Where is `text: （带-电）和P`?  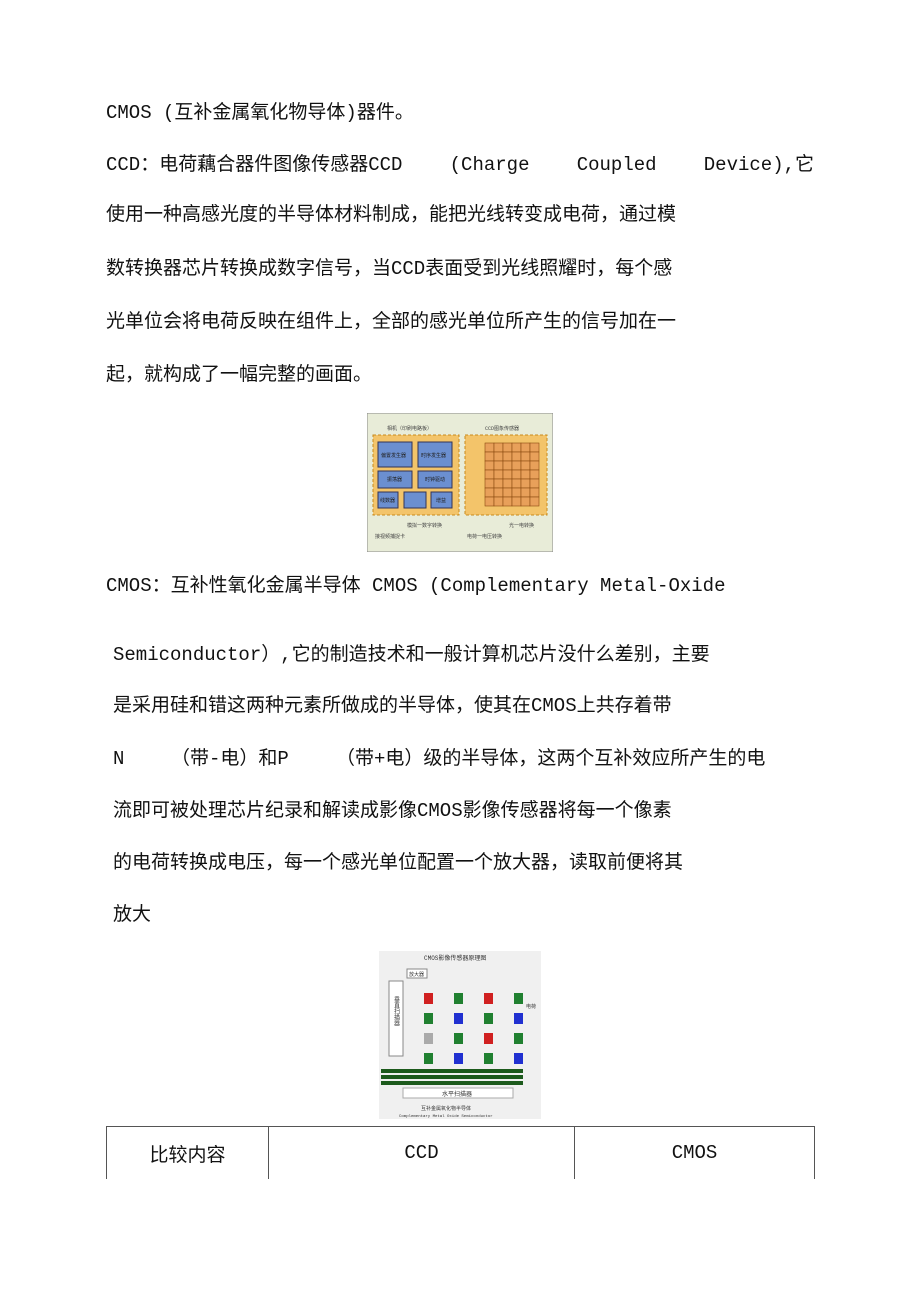 text: （带-电）和P is located at coordinates (230, 759).